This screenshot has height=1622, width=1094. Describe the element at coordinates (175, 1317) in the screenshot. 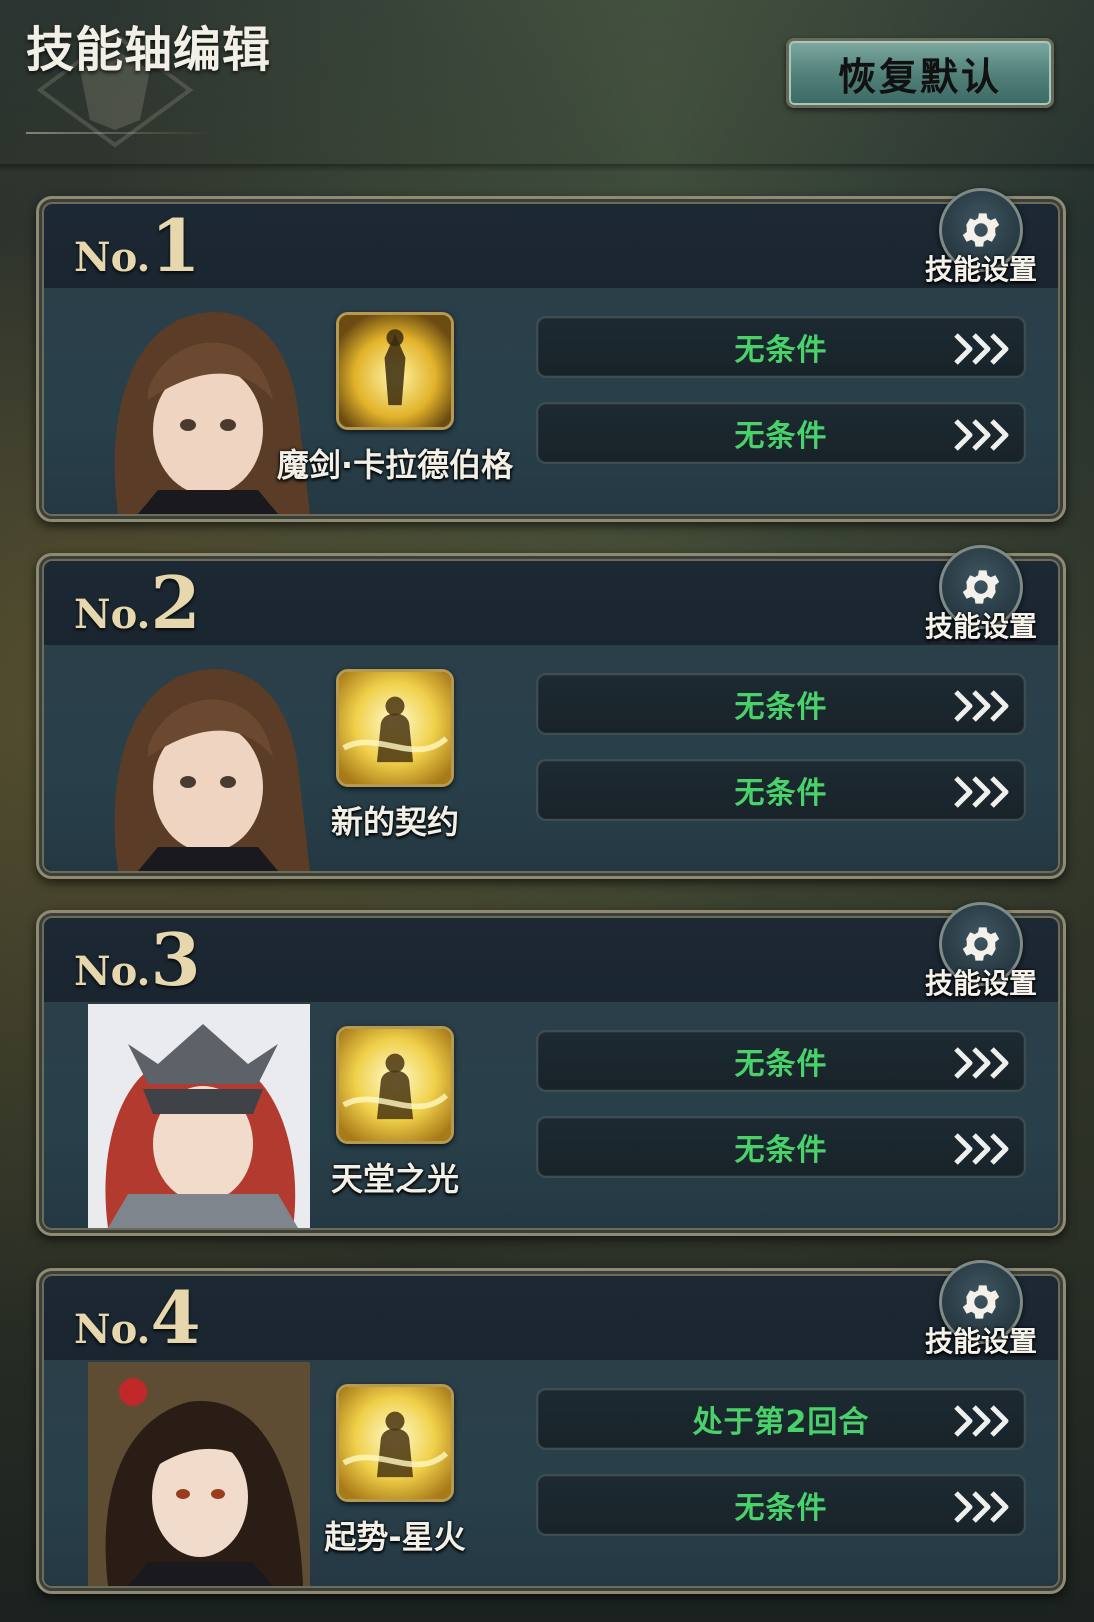

I see `slot-number-value: 4` at that location.